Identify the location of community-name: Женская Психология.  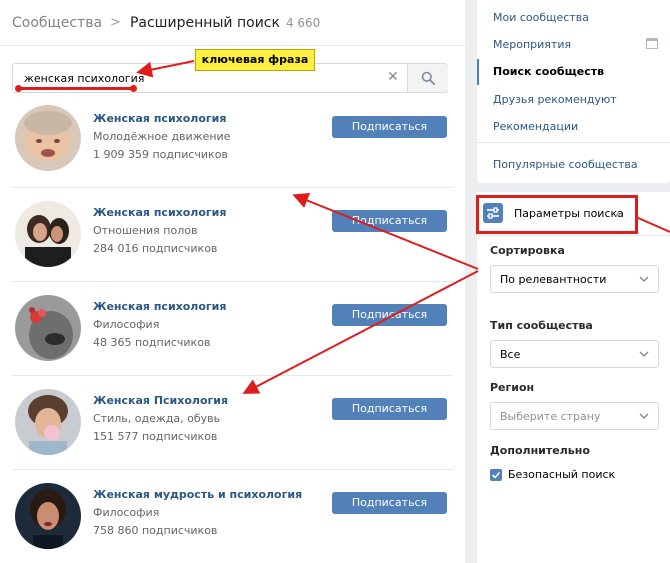
(160, 400).